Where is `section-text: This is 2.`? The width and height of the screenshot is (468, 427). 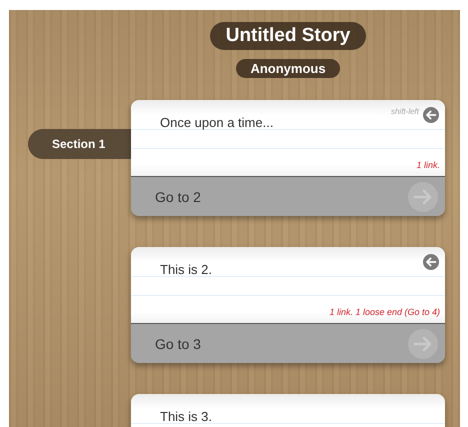
section-text: This is 2. is located at coordinates (186, 269).